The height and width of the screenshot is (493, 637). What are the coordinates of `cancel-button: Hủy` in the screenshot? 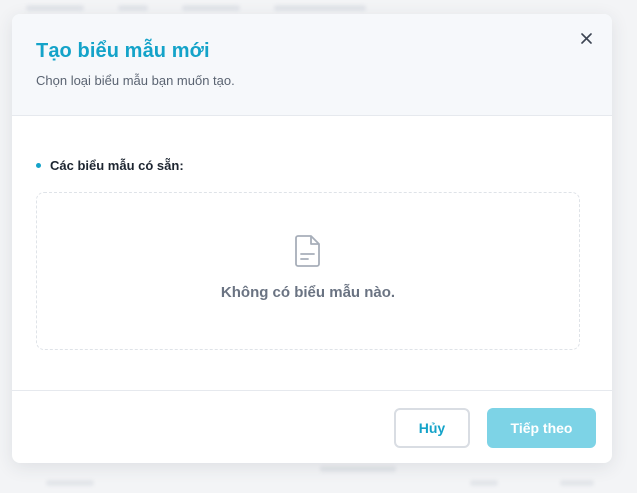 It's located at (432, 428).